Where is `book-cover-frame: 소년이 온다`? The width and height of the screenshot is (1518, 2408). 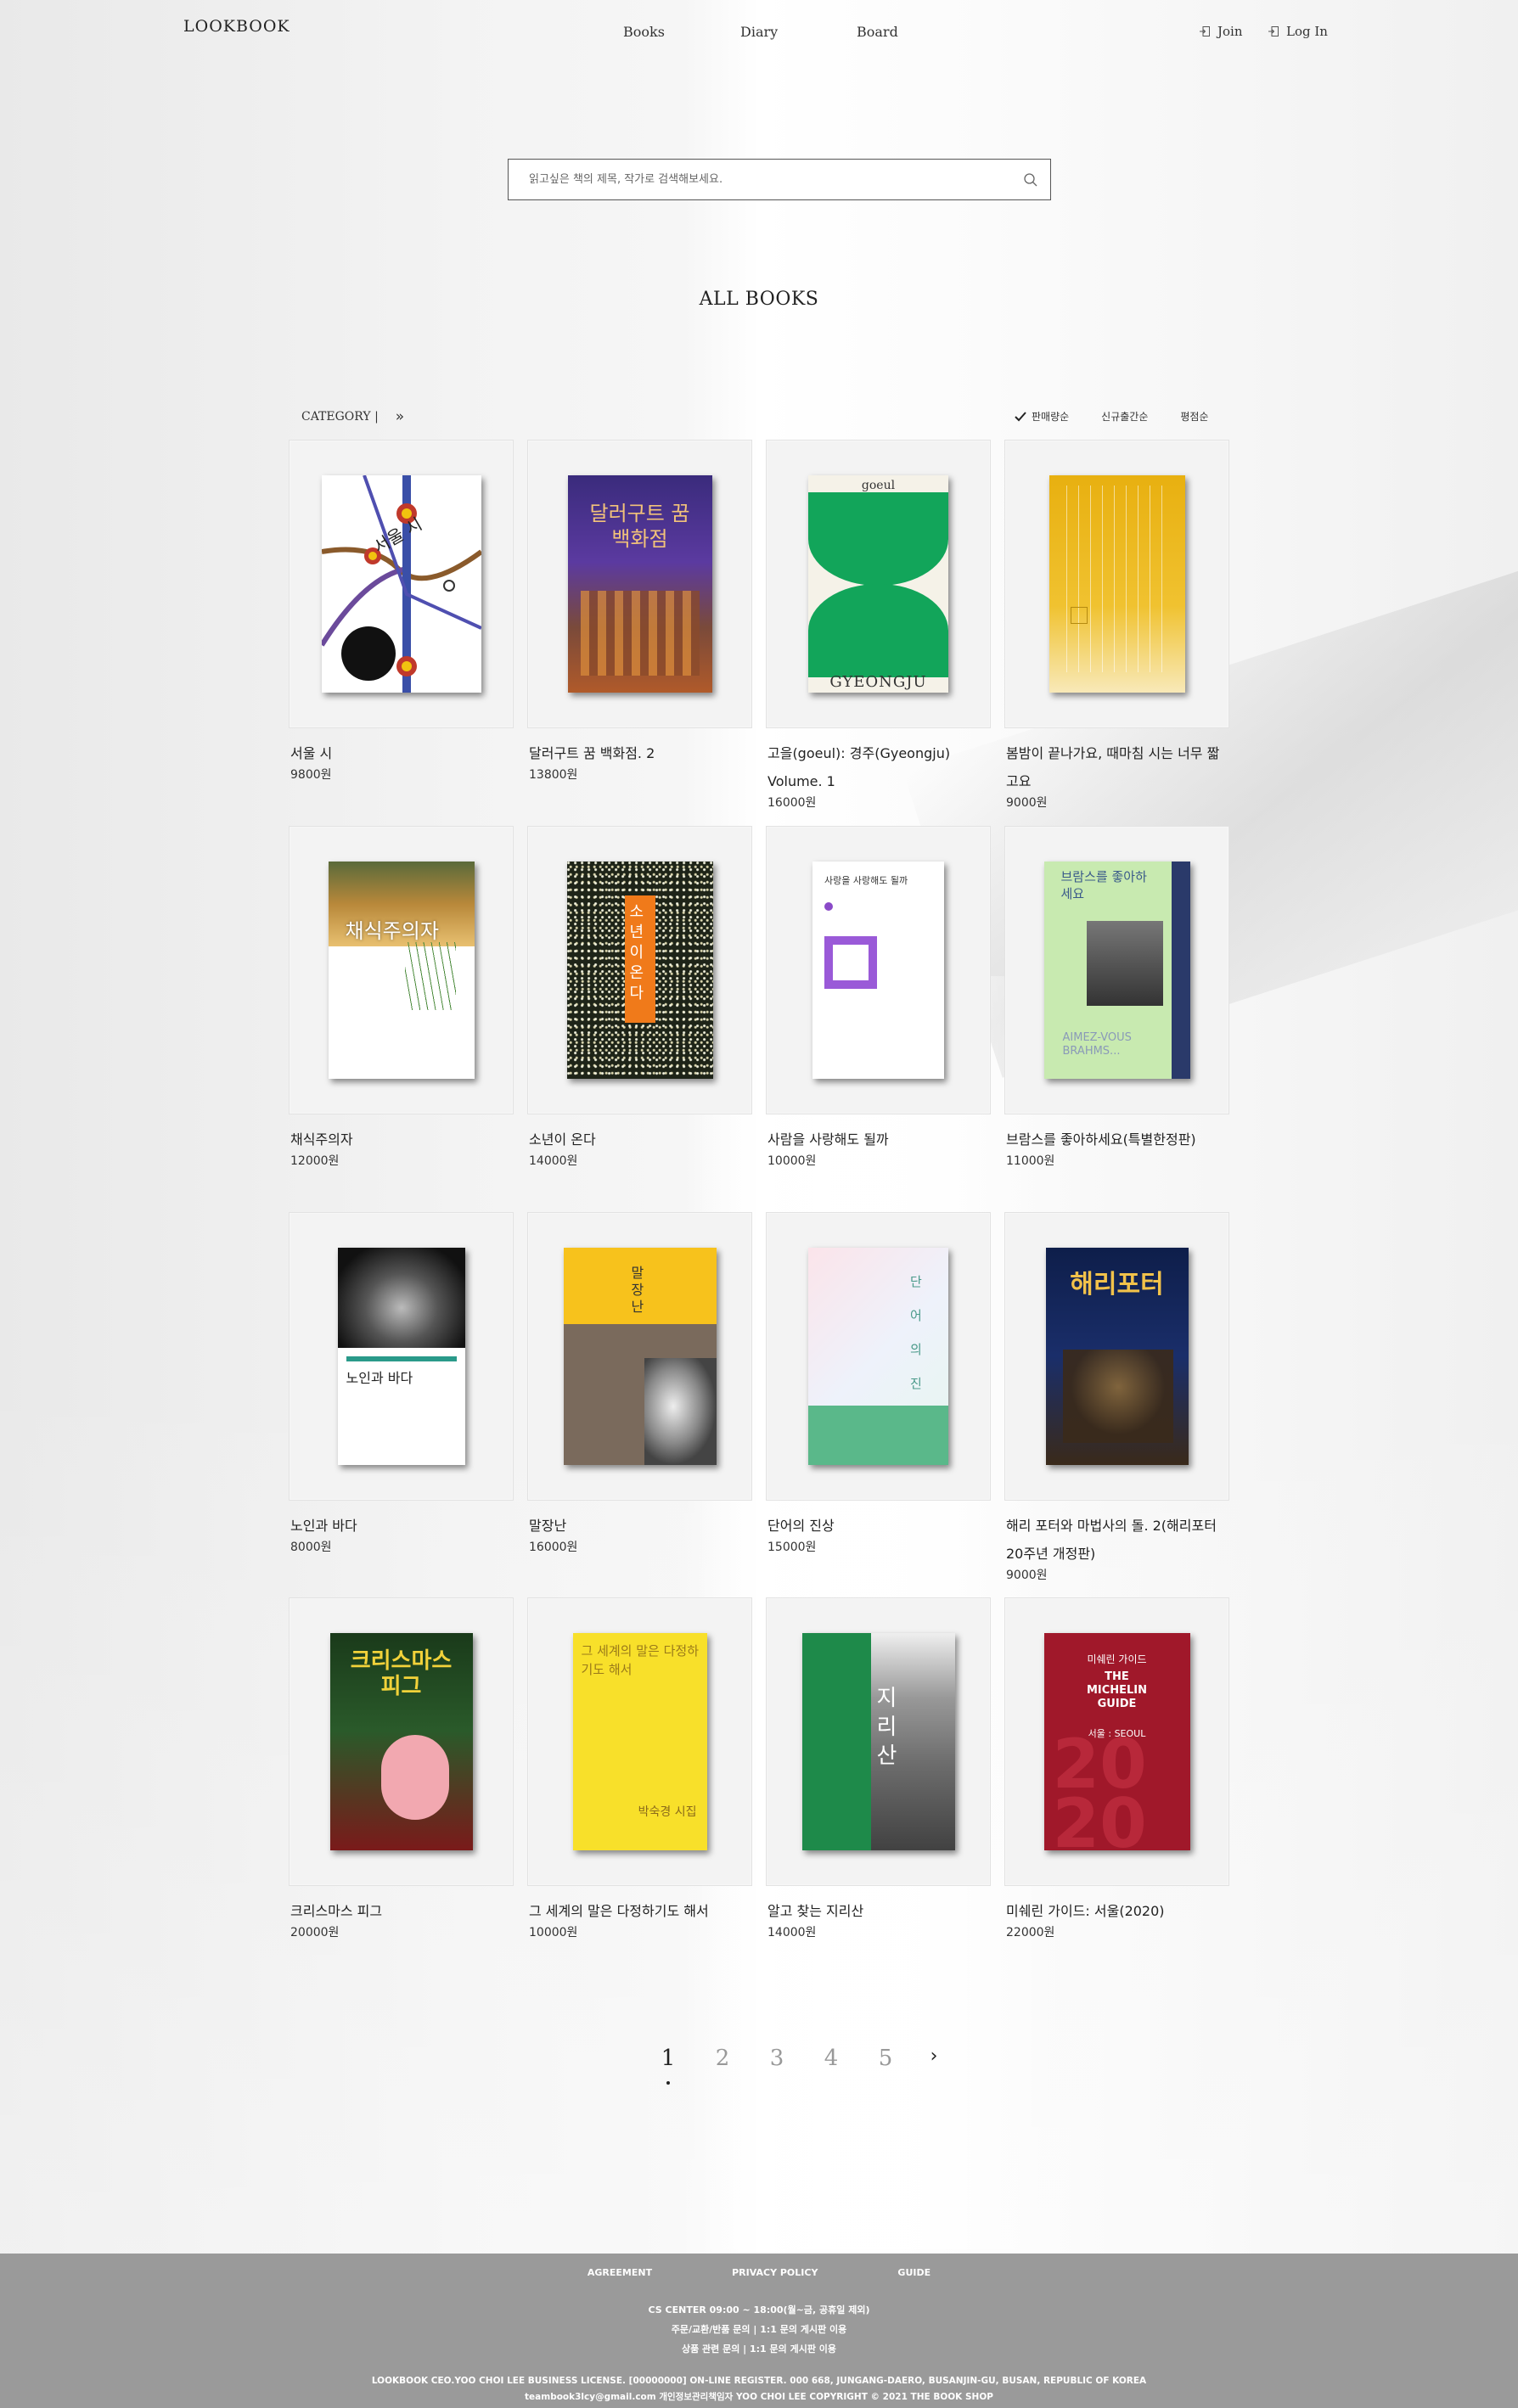 book-cover-frame: 소년이 온다 is located at coordinates (640, 970).